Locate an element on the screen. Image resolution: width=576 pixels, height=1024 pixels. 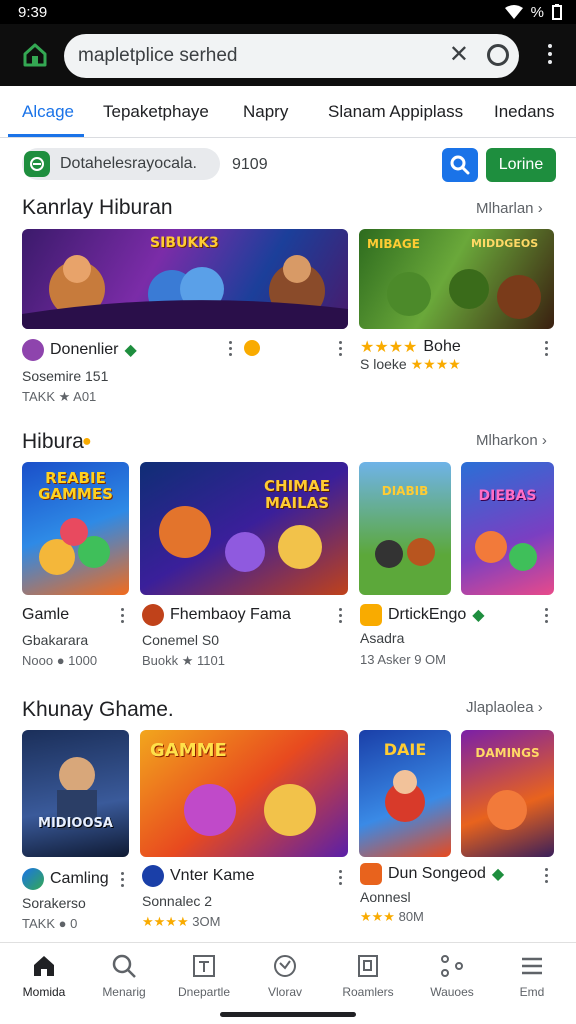
game-stats: Buokk ★ 1101 is located at coordinates (183, 660).